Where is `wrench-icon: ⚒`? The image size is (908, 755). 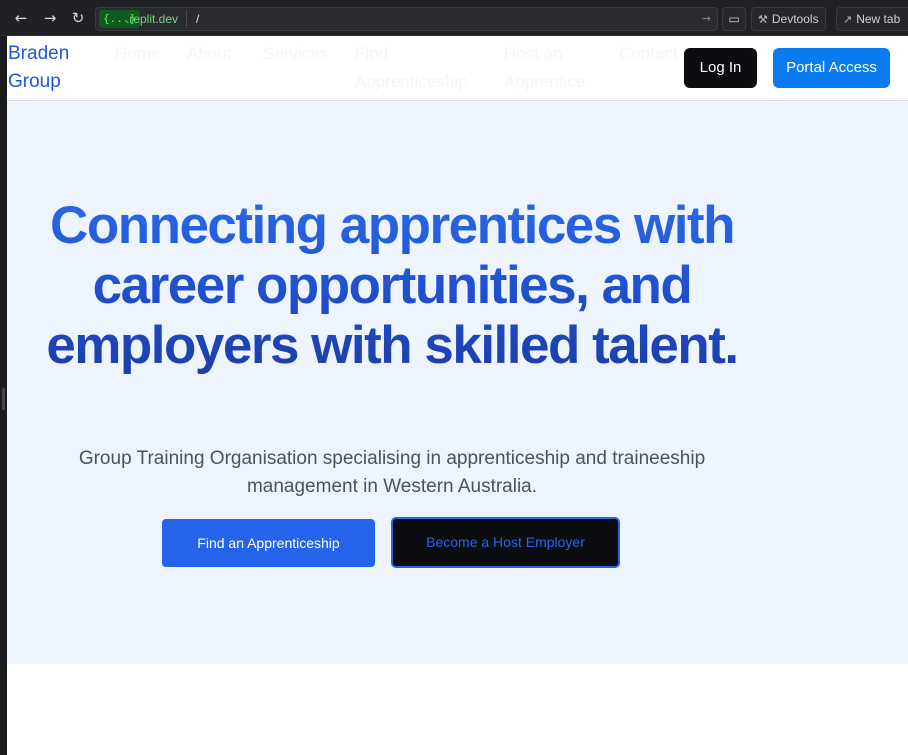
wrench-icon: ⚒ is located at coordinates (763, 20).